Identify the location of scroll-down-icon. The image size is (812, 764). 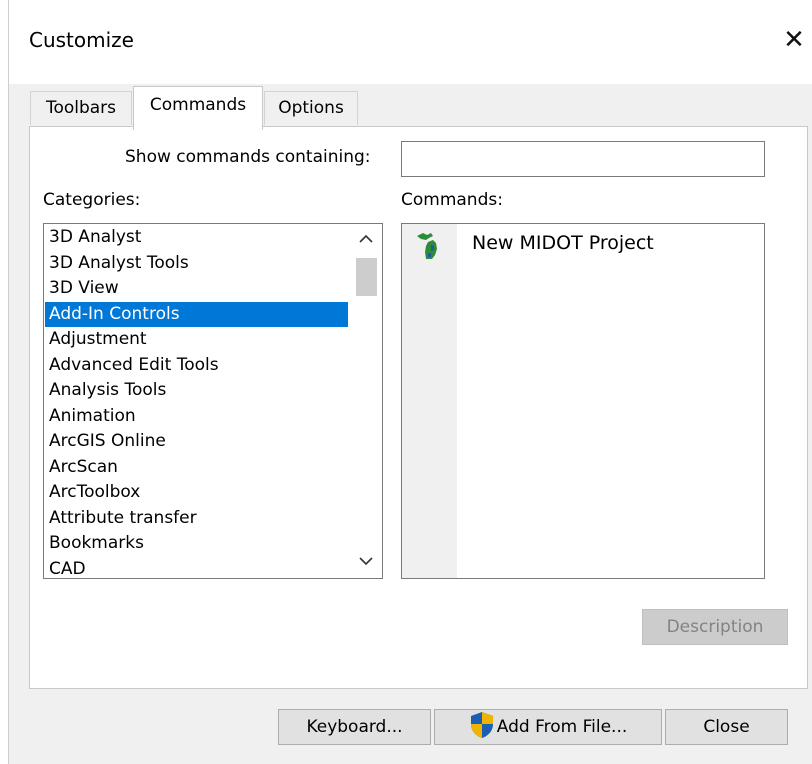
(366, 562).